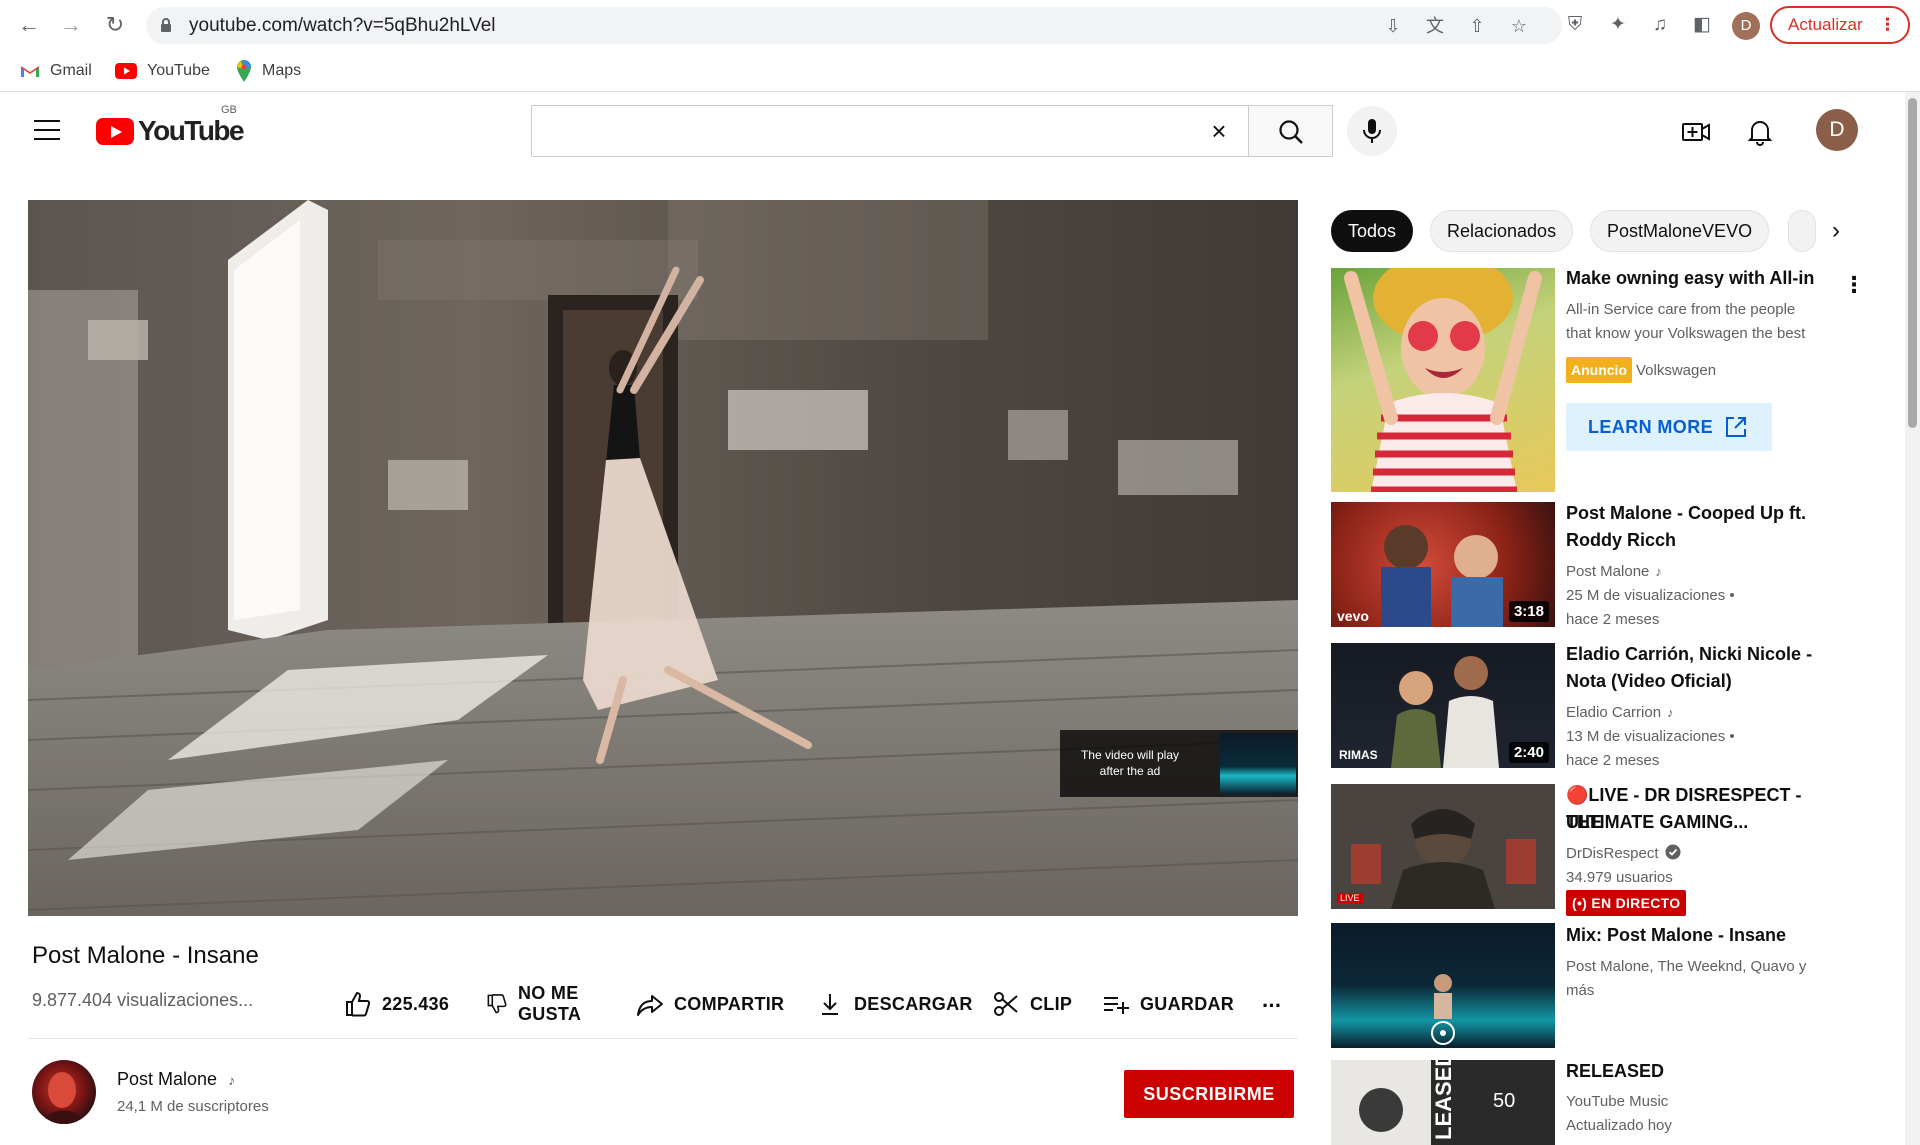  What do you see at coordinates (166, 25) in the screenshot?
I see `lock-icon` at bounding box center [166, 25].